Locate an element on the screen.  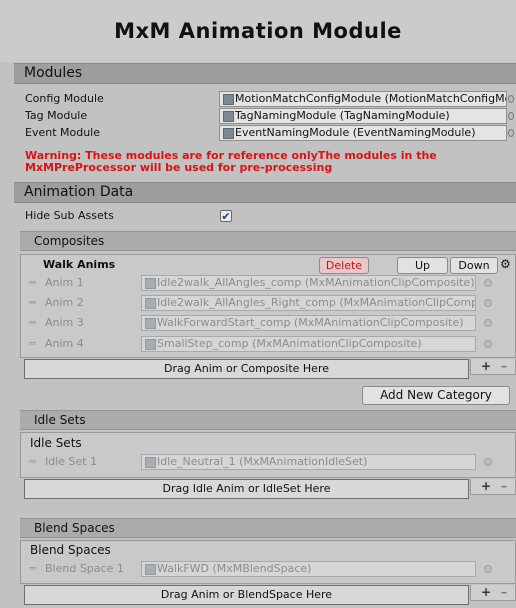
hide-sub-assets-label: Hide Sub Assets is located at coordinates (69, 215).